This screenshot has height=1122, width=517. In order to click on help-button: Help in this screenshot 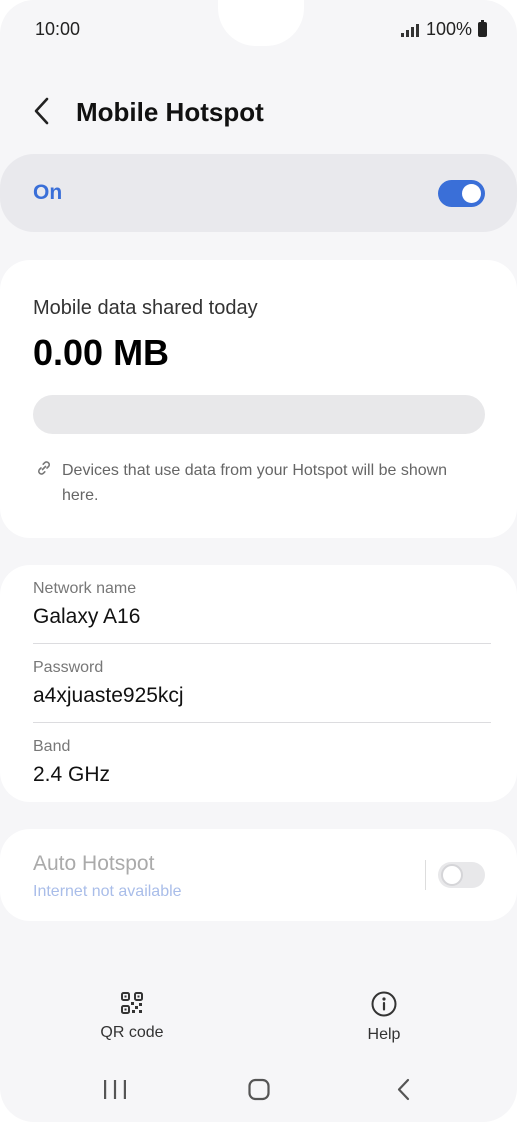, I will do `click(384, 1017)`.